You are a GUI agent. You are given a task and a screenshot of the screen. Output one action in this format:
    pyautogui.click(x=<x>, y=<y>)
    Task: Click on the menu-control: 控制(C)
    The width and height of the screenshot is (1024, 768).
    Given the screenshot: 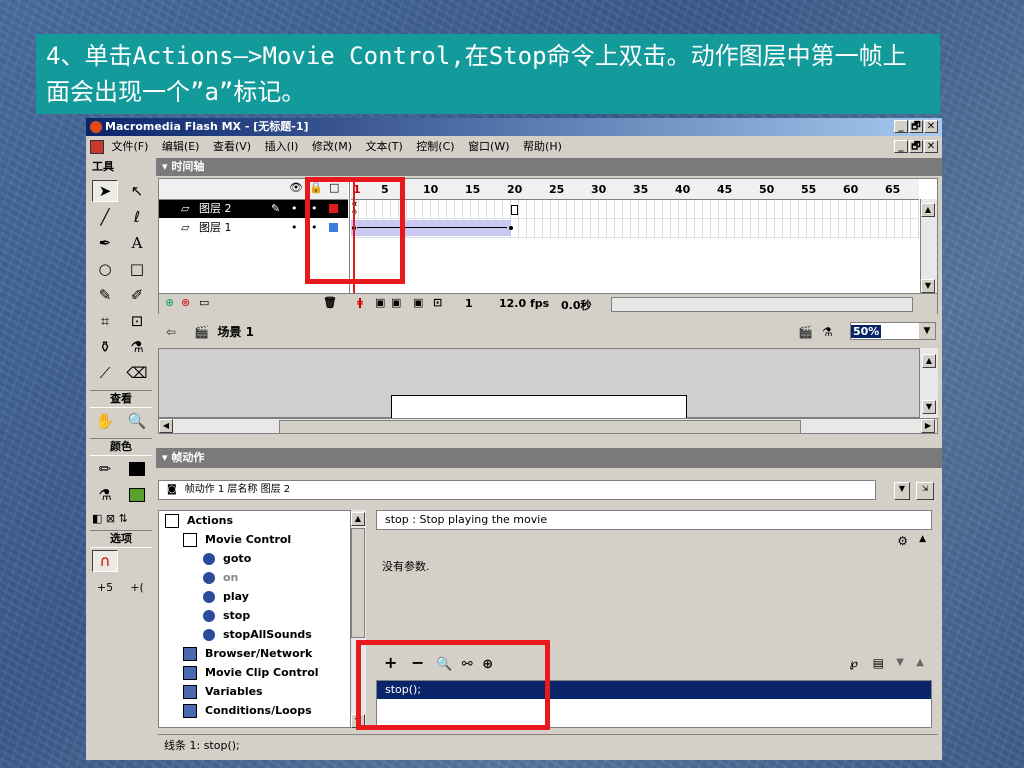 What is the action you would take?
    pyautogui.click(x=435, y=146)
    